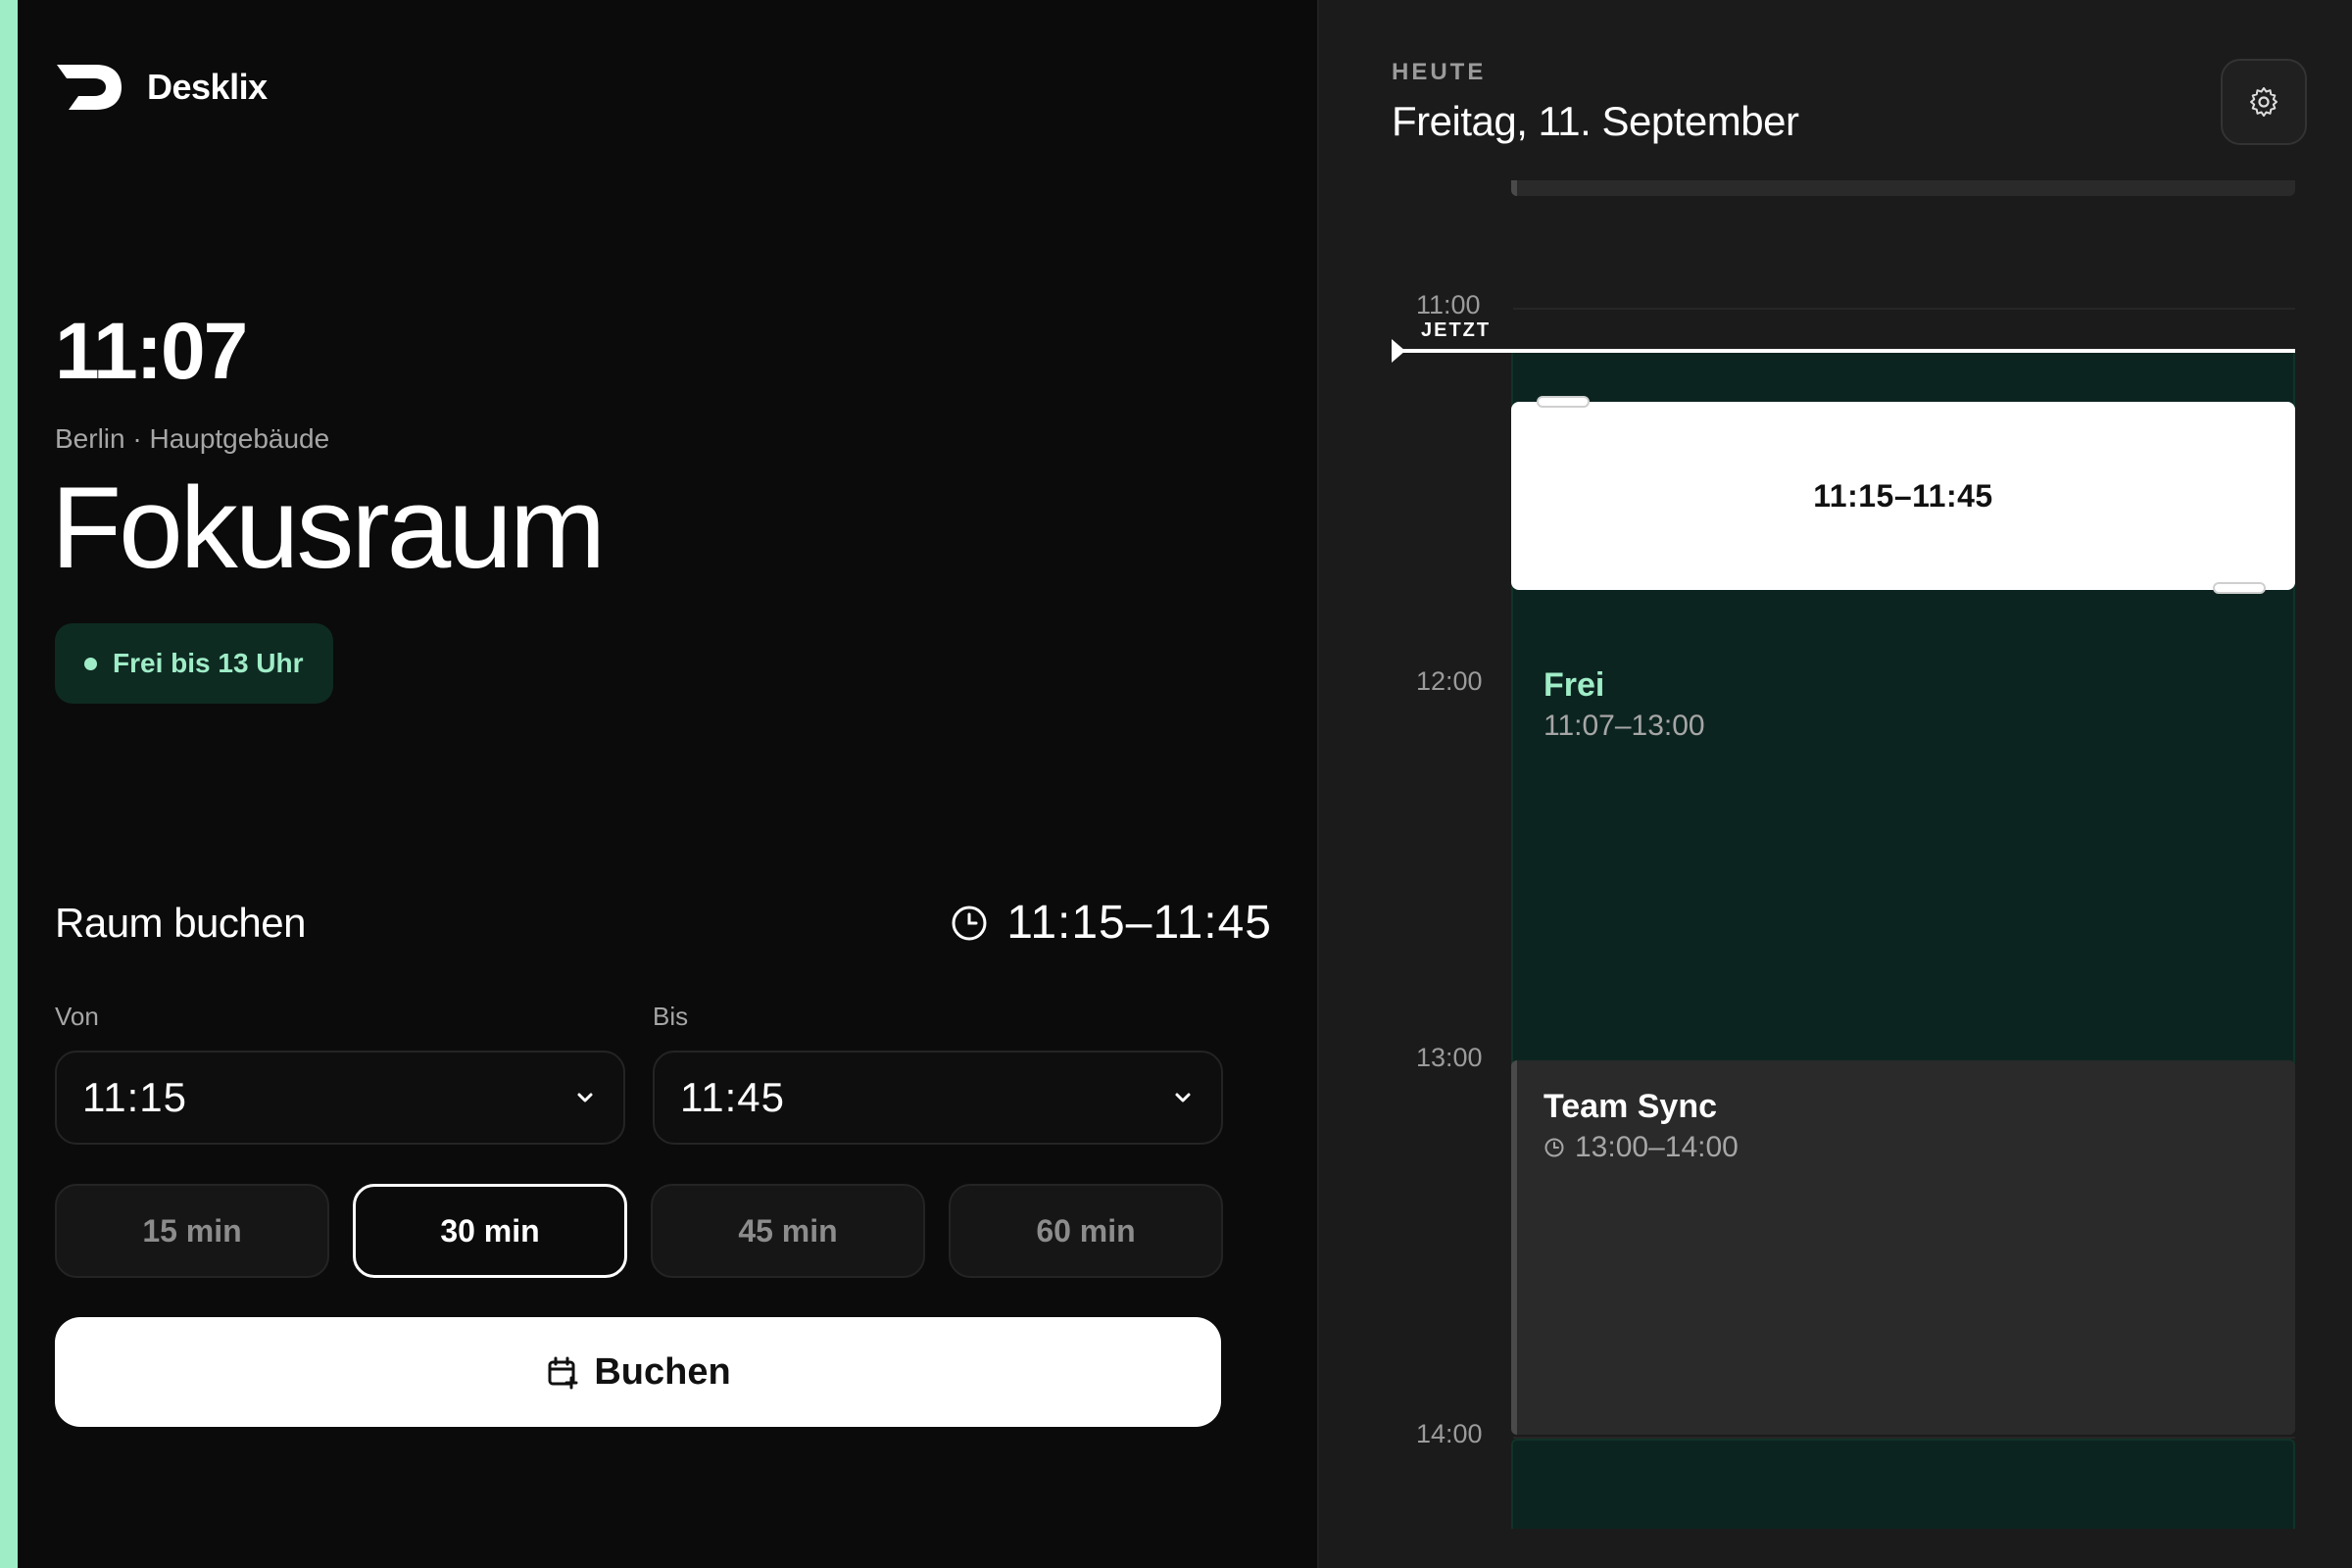 This screenshot has width=2352, height=1568. I want to click on gear-icon, so click(2264, 102).